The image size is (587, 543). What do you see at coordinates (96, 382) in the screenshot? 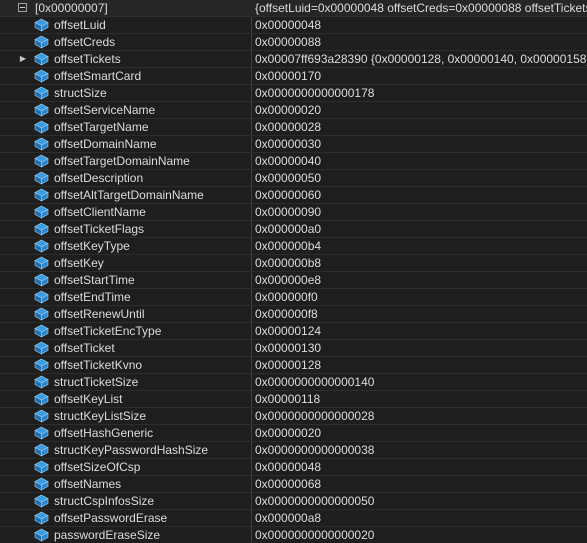
I see `field-name: structTicketSize` at bounding box center [96, 382].